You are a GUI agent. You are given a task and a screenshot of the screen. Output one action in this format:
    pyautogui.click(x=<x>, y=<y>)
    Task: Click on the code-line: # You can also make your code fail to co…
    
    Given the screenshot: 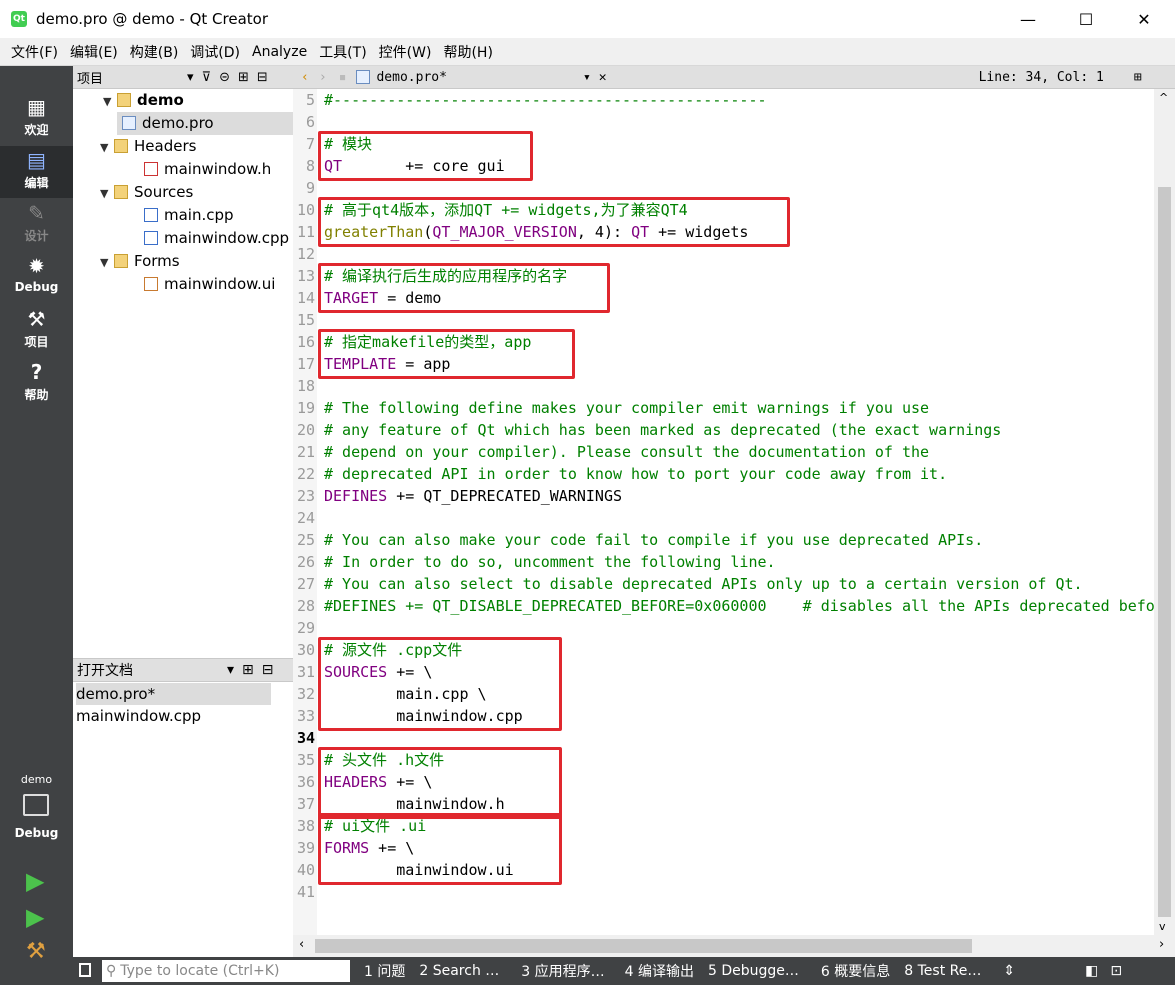 What is the action you would take?
    pyautogui.click(x=654, y=540)
    